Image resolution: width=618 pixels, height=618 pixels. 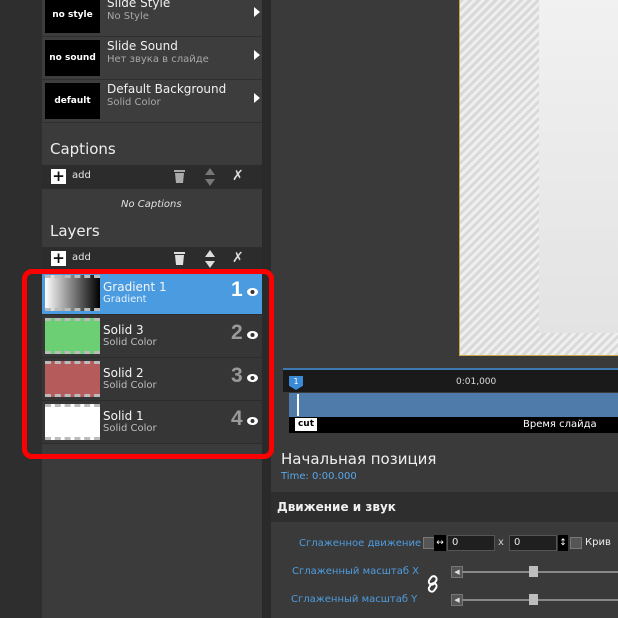 I want to click on scale-x-slider-knob, so click(x=533, y=571).